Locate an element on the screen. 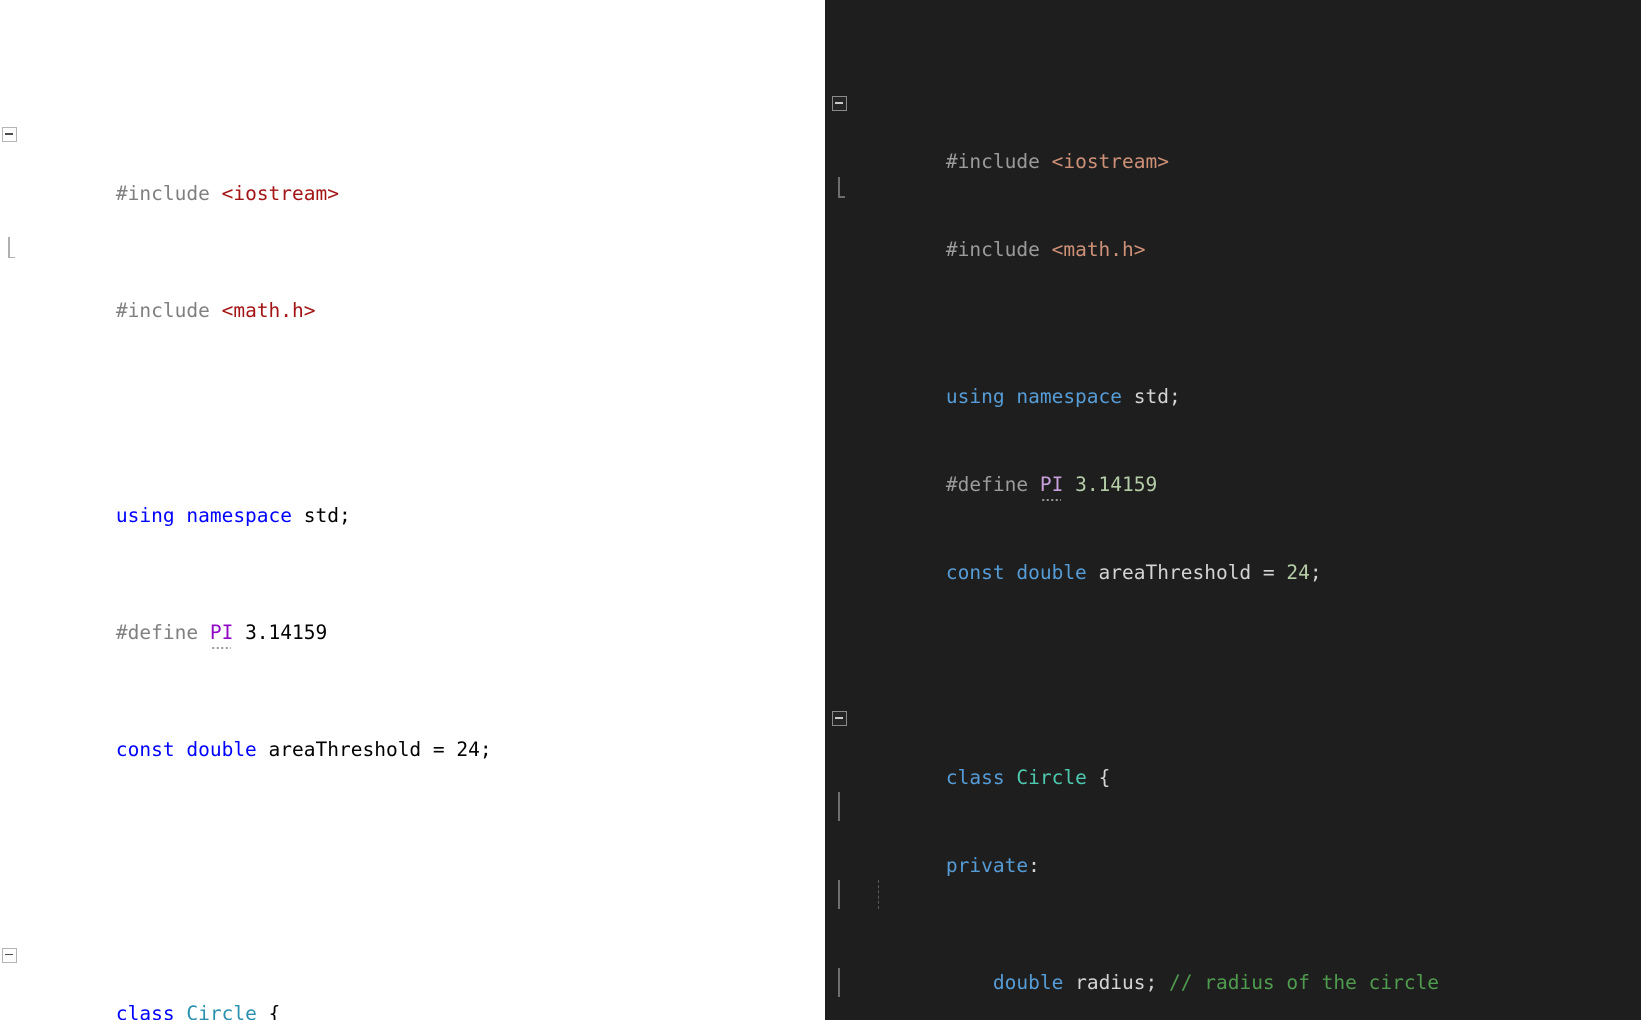  code-line: private: is located at coordinates (1235, 834).